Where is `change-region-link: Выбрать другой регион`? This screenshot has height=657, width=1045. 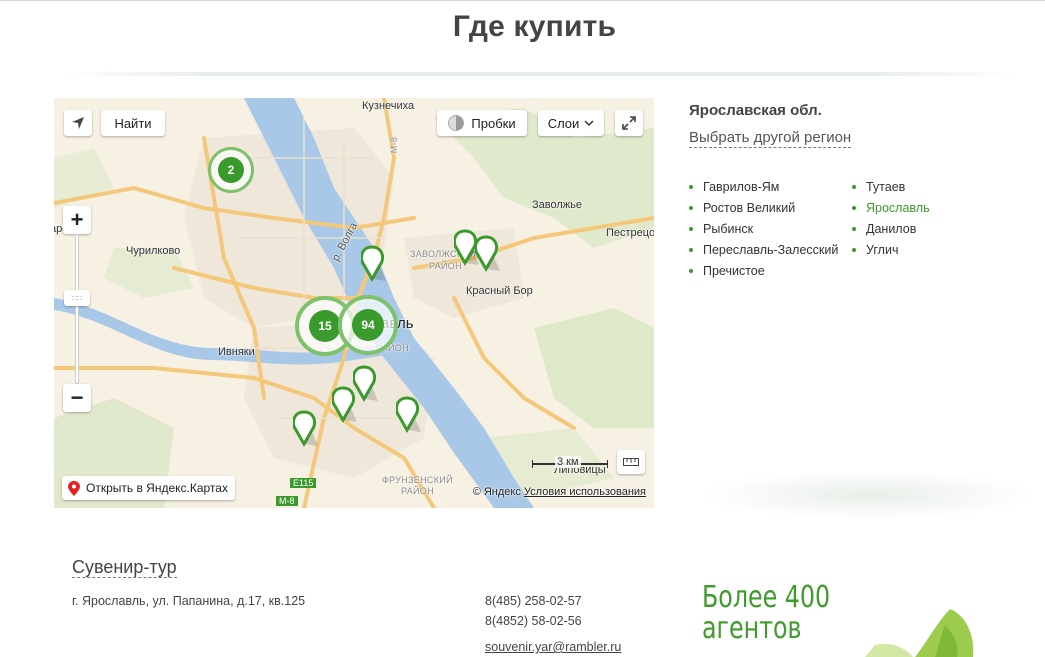 change-region-link: Выбрать другой регион is located at coordinates (770, 138).